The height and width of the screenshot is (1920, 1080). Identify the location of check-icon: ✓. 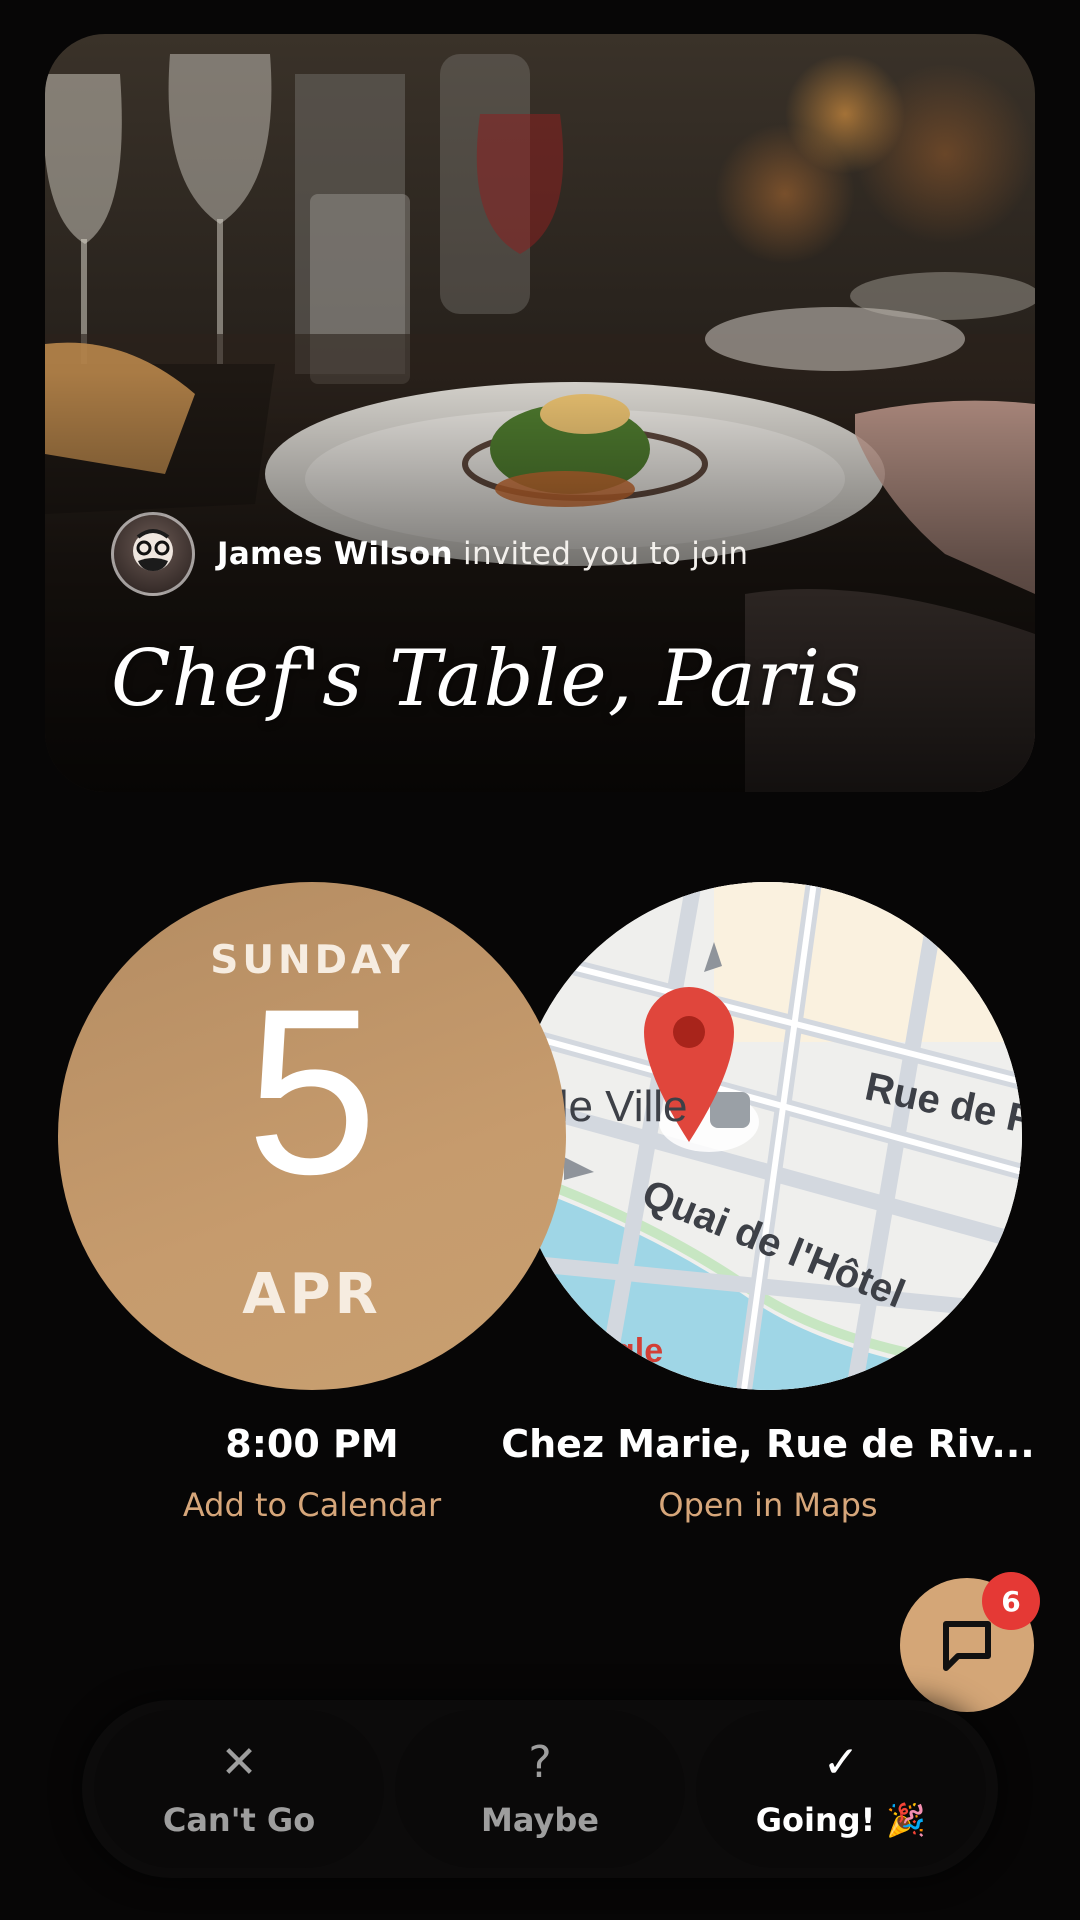
(841, 1762).